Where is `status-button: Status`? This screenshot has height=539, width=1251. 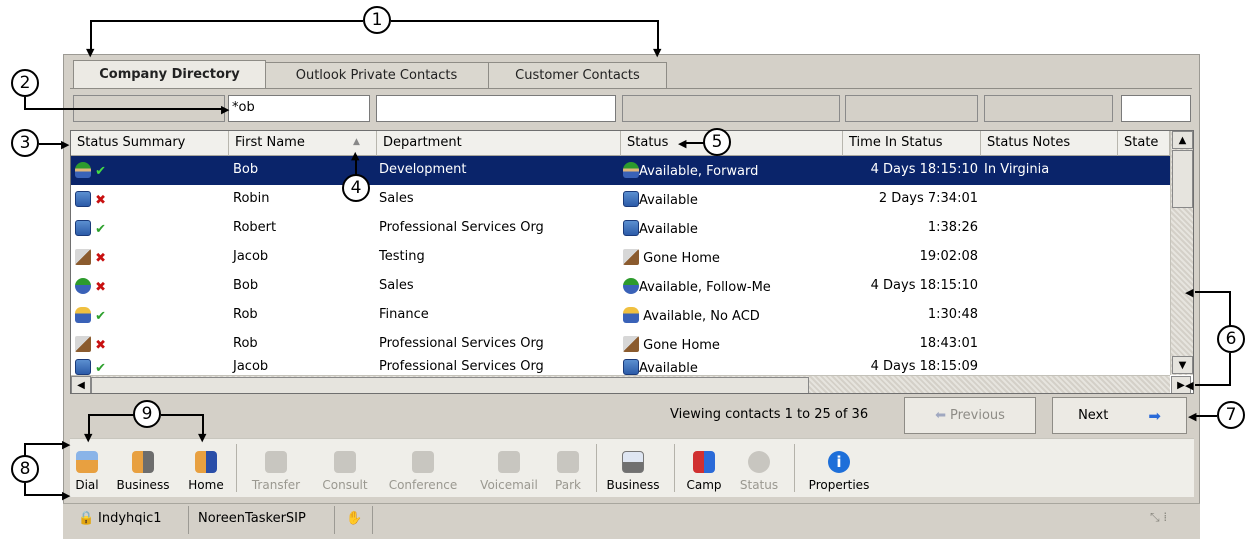 status-button: Status is located at coordinates (759, 468).